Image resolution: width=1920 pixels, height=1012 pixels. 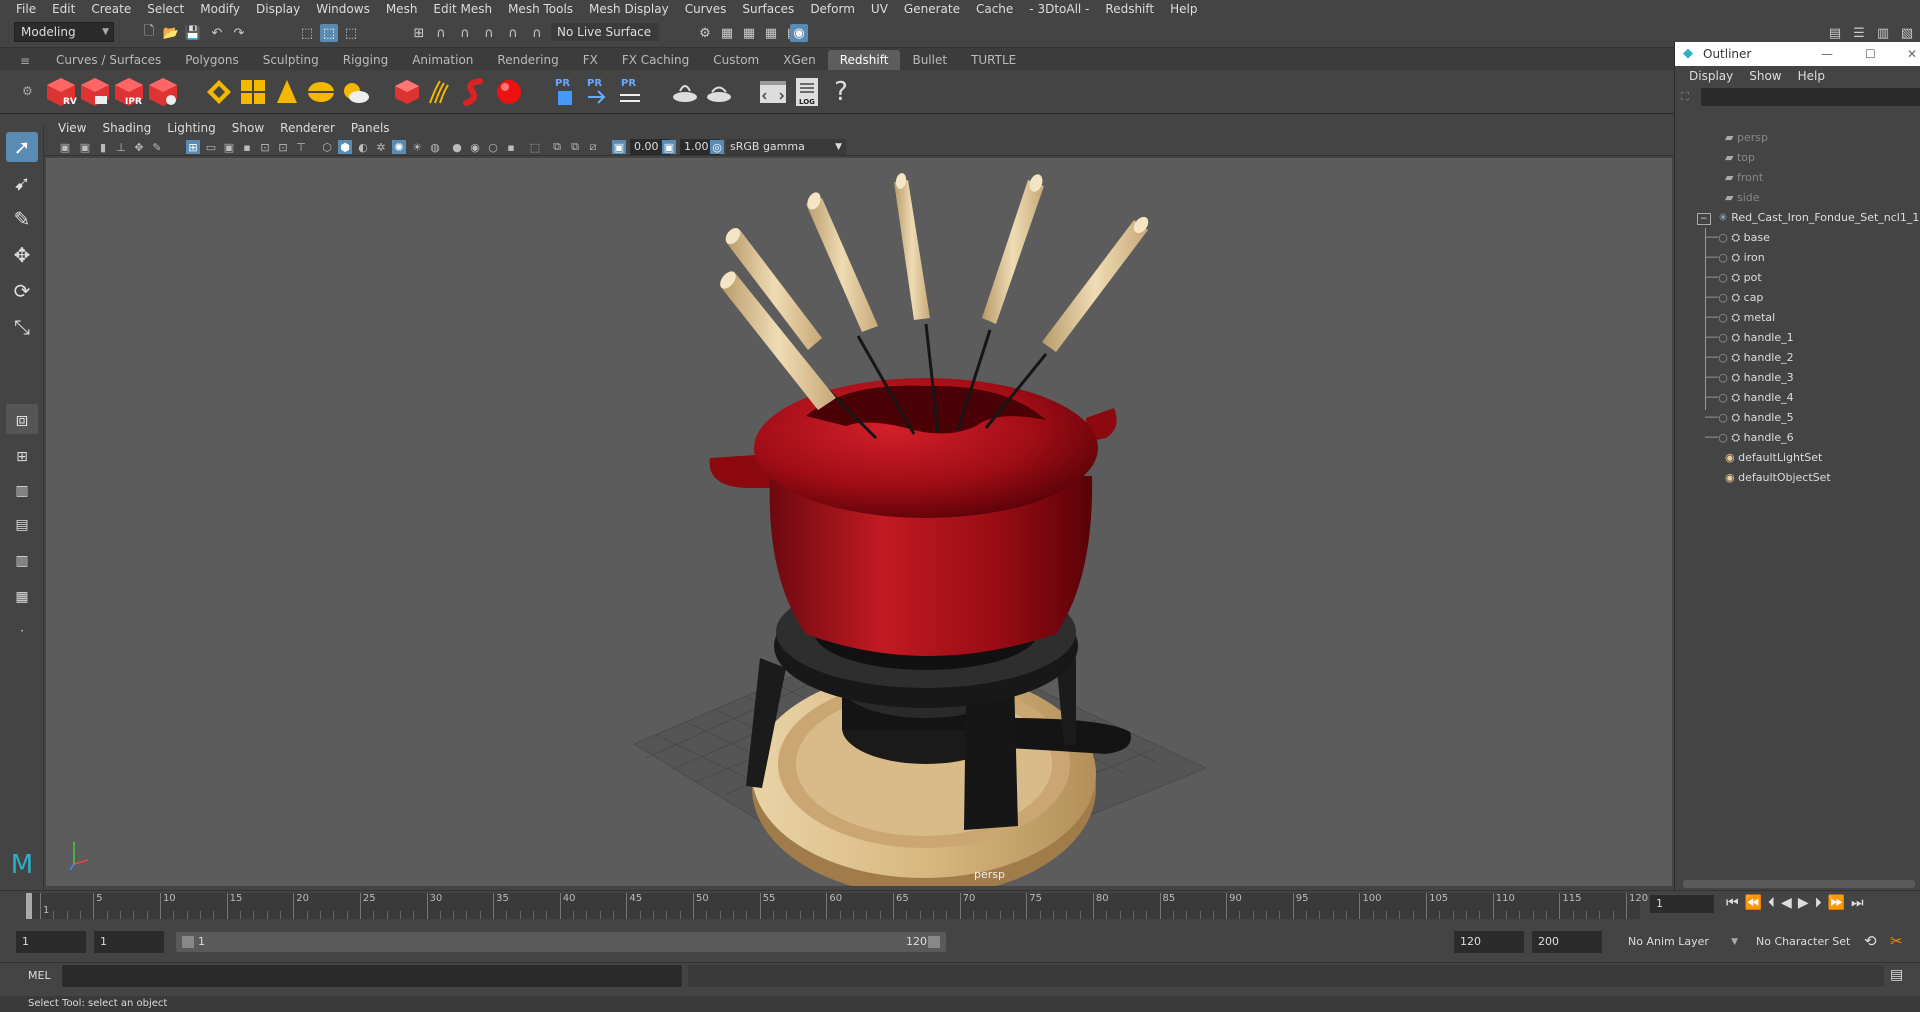 I want to click on menu-redshift: Redshift, so click(x=1129, y=9).